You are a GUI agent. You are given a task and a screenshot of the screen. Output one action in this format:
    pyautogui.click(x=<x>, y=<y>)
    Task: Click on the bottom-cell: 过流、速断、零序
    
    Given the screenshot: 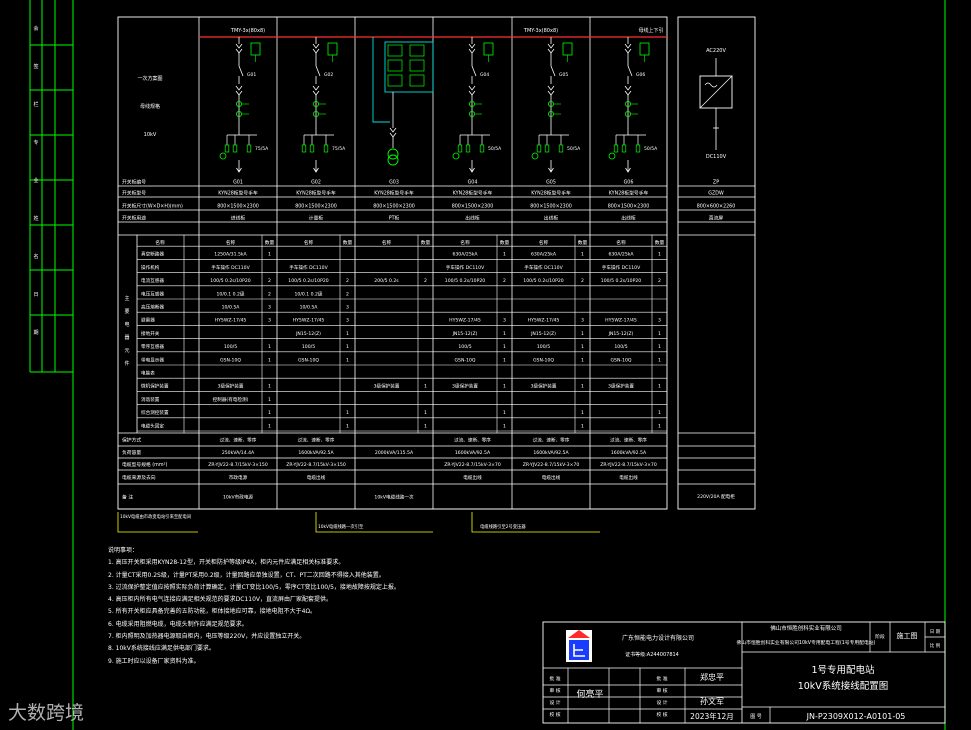 What is the action you would take?
    pyautogui.click(x=472, y=440)
    